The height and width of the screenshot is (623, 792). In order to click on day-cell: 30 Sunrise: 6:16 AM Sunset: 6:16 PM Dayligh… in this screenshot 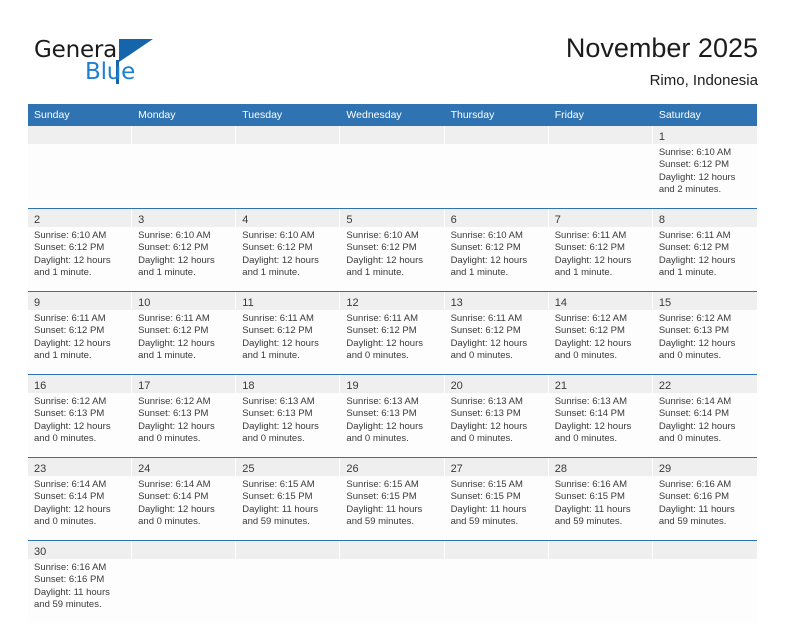, I will do `click(80, 582)`.